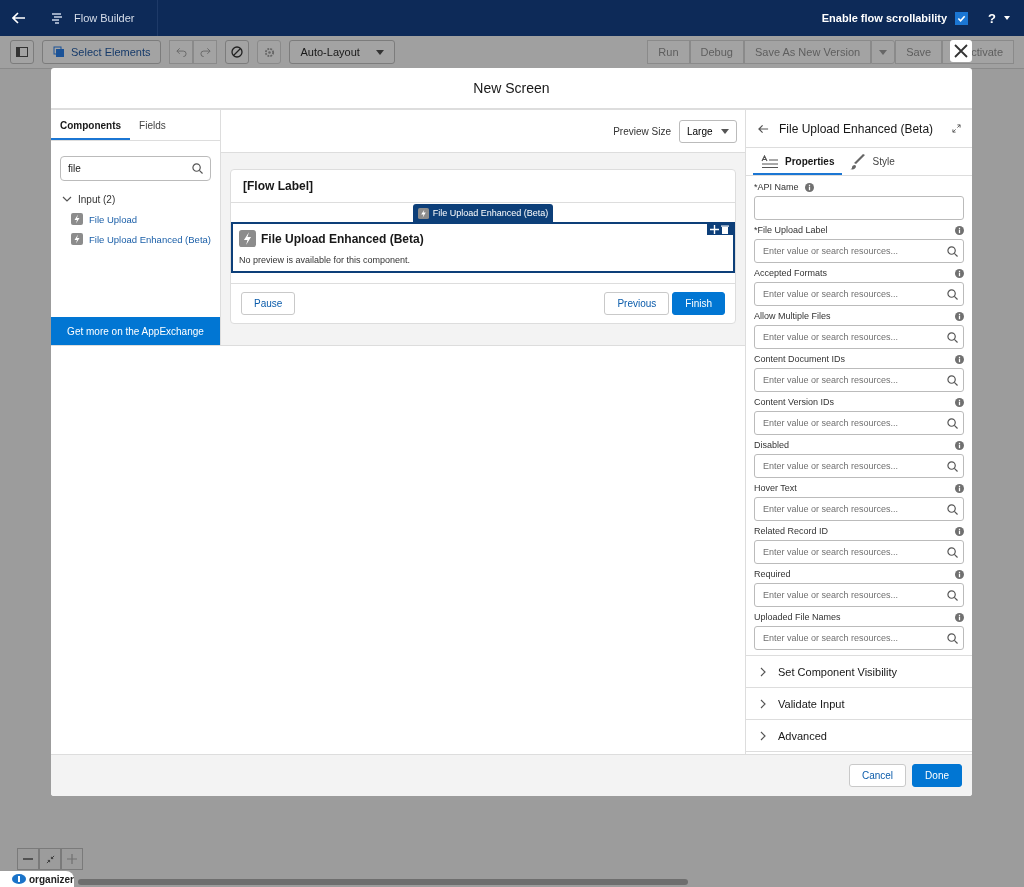 The height and width of the screenshot is (887, 1024). What do you see at coordinates (102, 52) in the screenshot?
I see `select-elements-button: Select Elements` at bounding box center [102, 52].